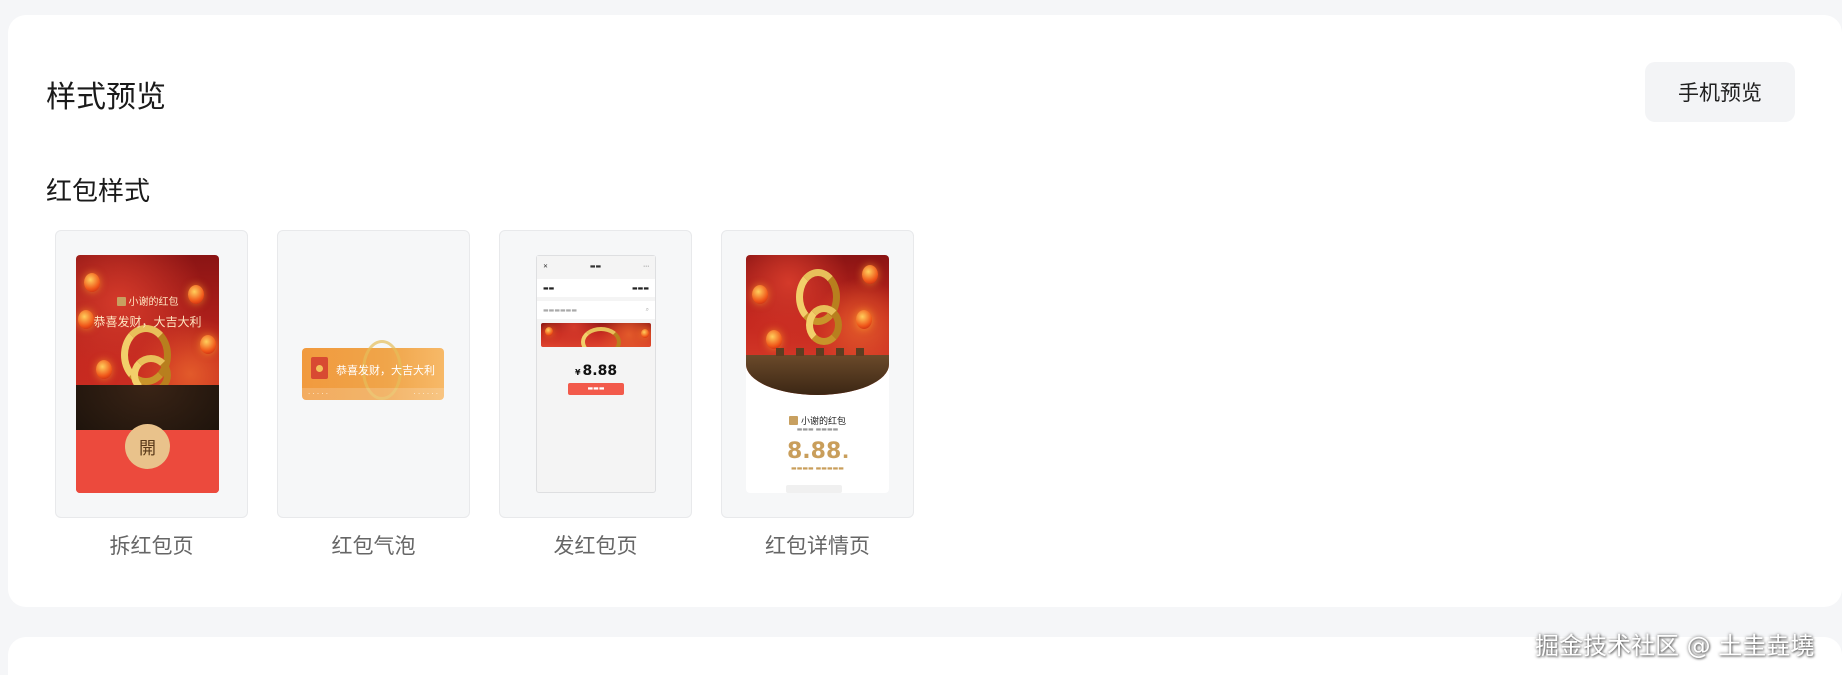  I want to click on envelope-icon, so click(319, 368).